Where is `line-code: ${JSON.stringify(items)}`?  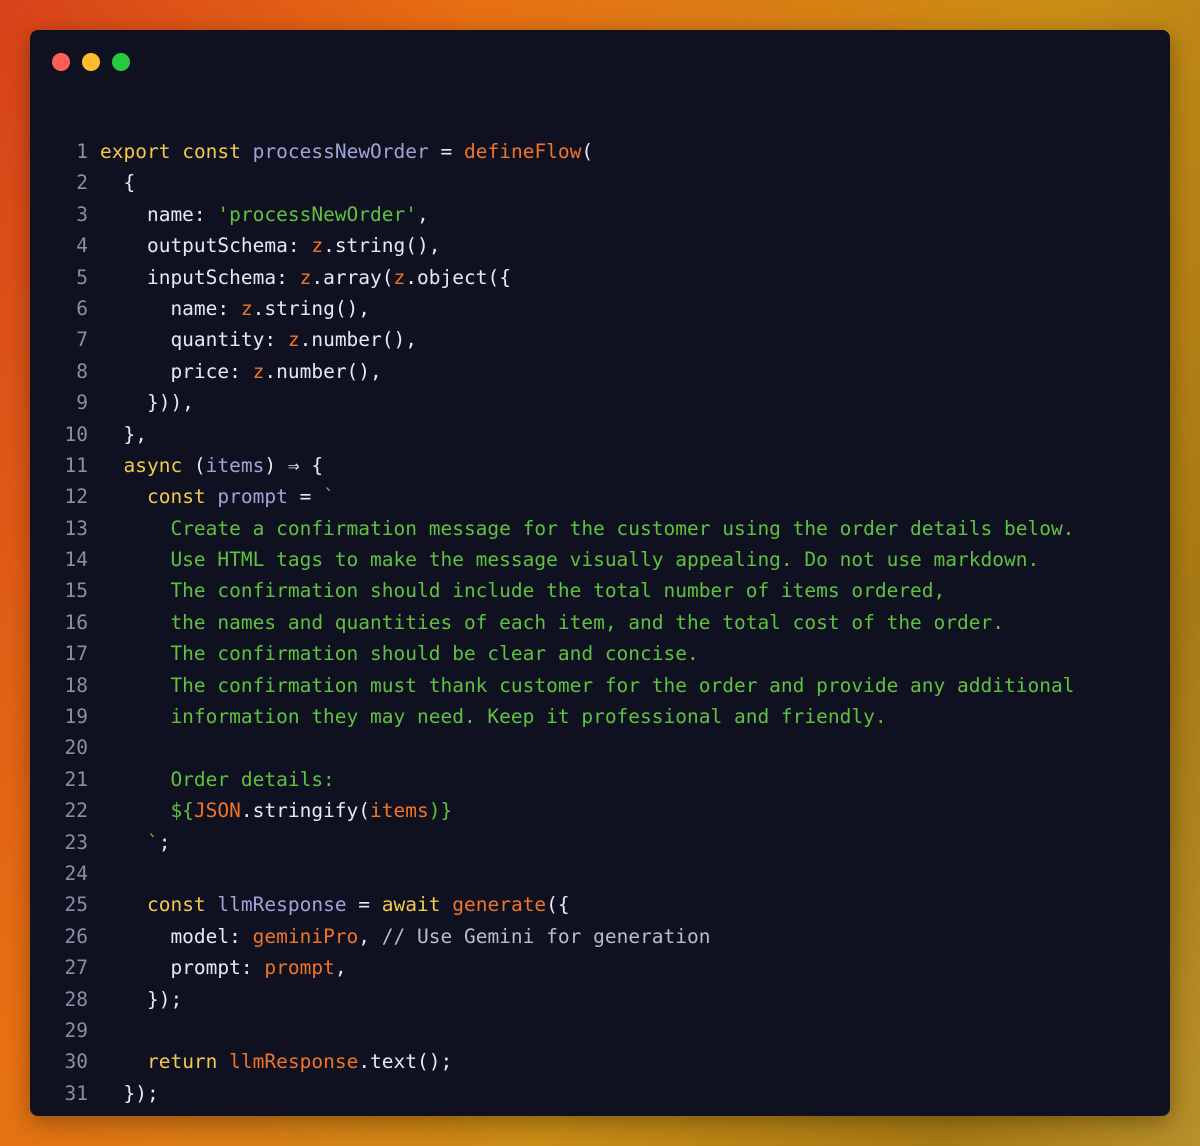
line-code: ${JSON.stringify(items)} is located at coordinates (276, 810).